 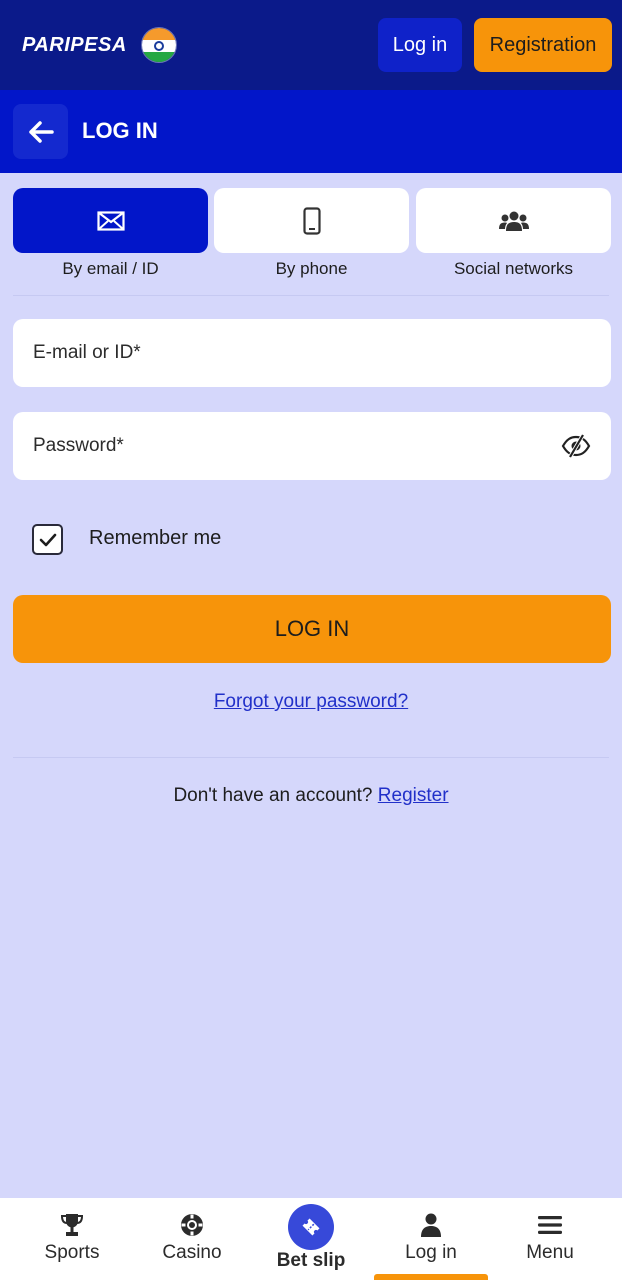 I want to click on forgot-password-text: Forgot your password?, so click(x=311, y=701).